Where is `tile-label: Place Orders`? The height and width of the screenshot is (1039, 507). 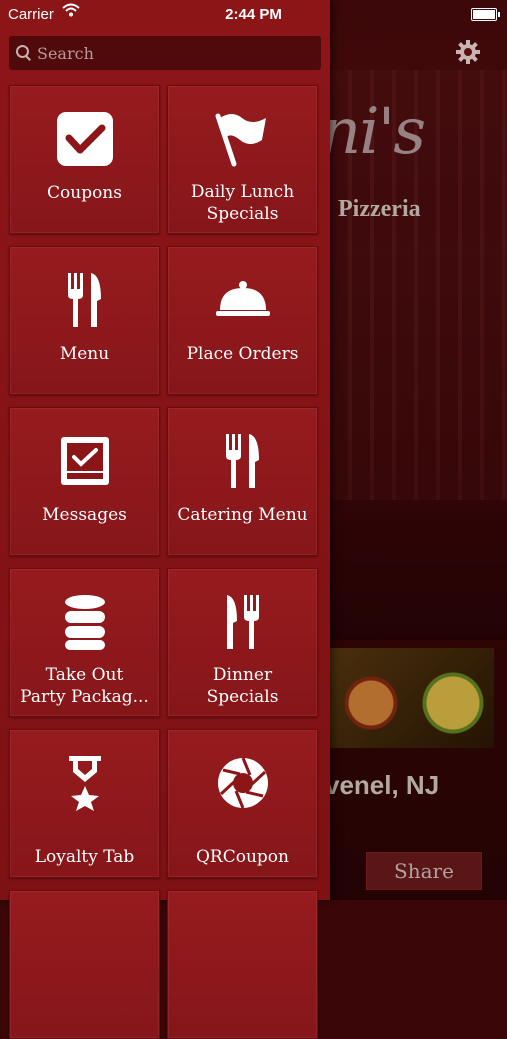
tile-label: Place Orders is located at coordinates (242, 354).